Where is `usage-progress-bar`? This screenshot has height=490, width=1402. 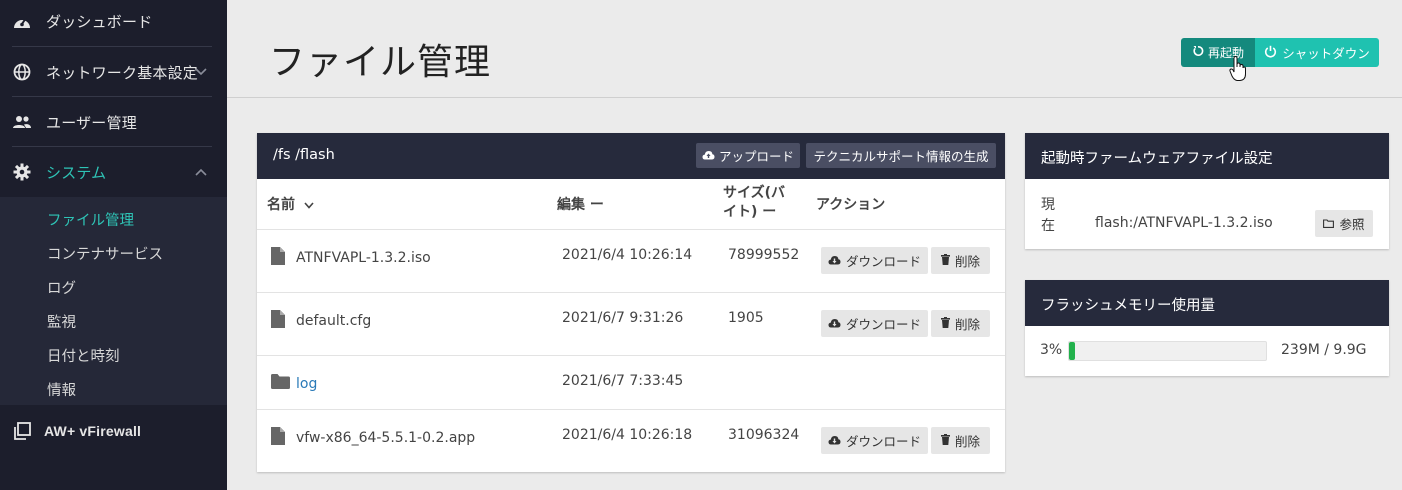
usage-progress-bar is located at coordinates (1167, 351).